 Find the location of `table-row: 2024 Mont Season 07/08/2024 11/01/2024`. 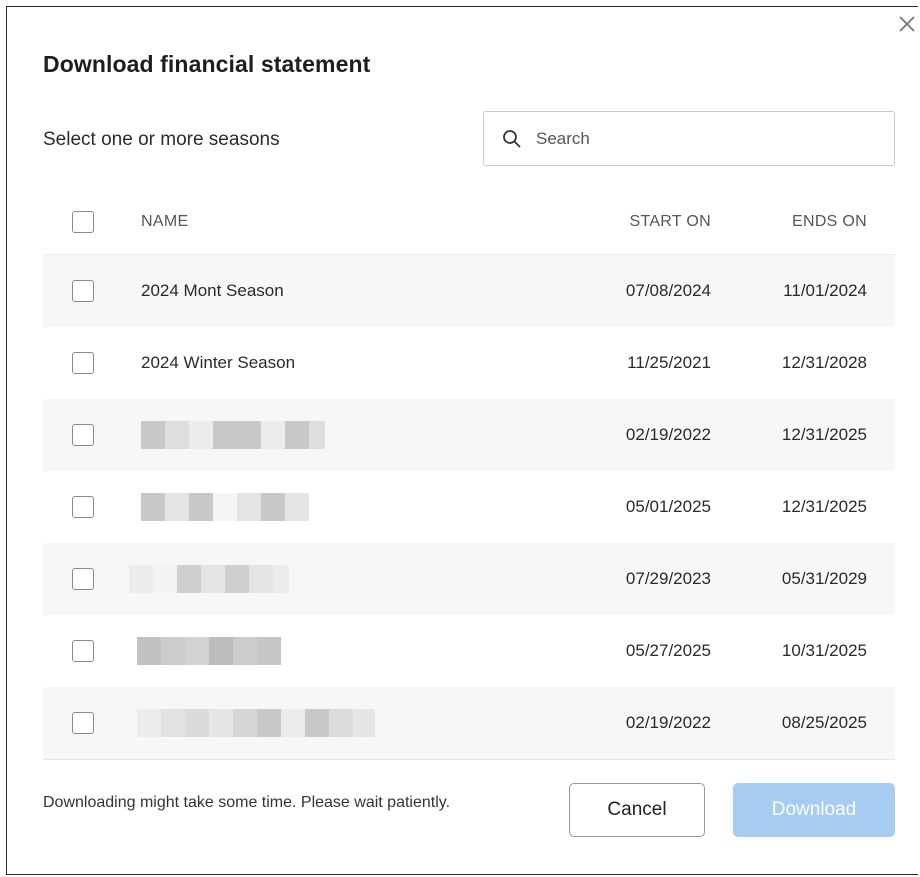

table-row: 2024 Mont Season 07/08/2024 11/01/2024 is located at coordinates (469, 291).